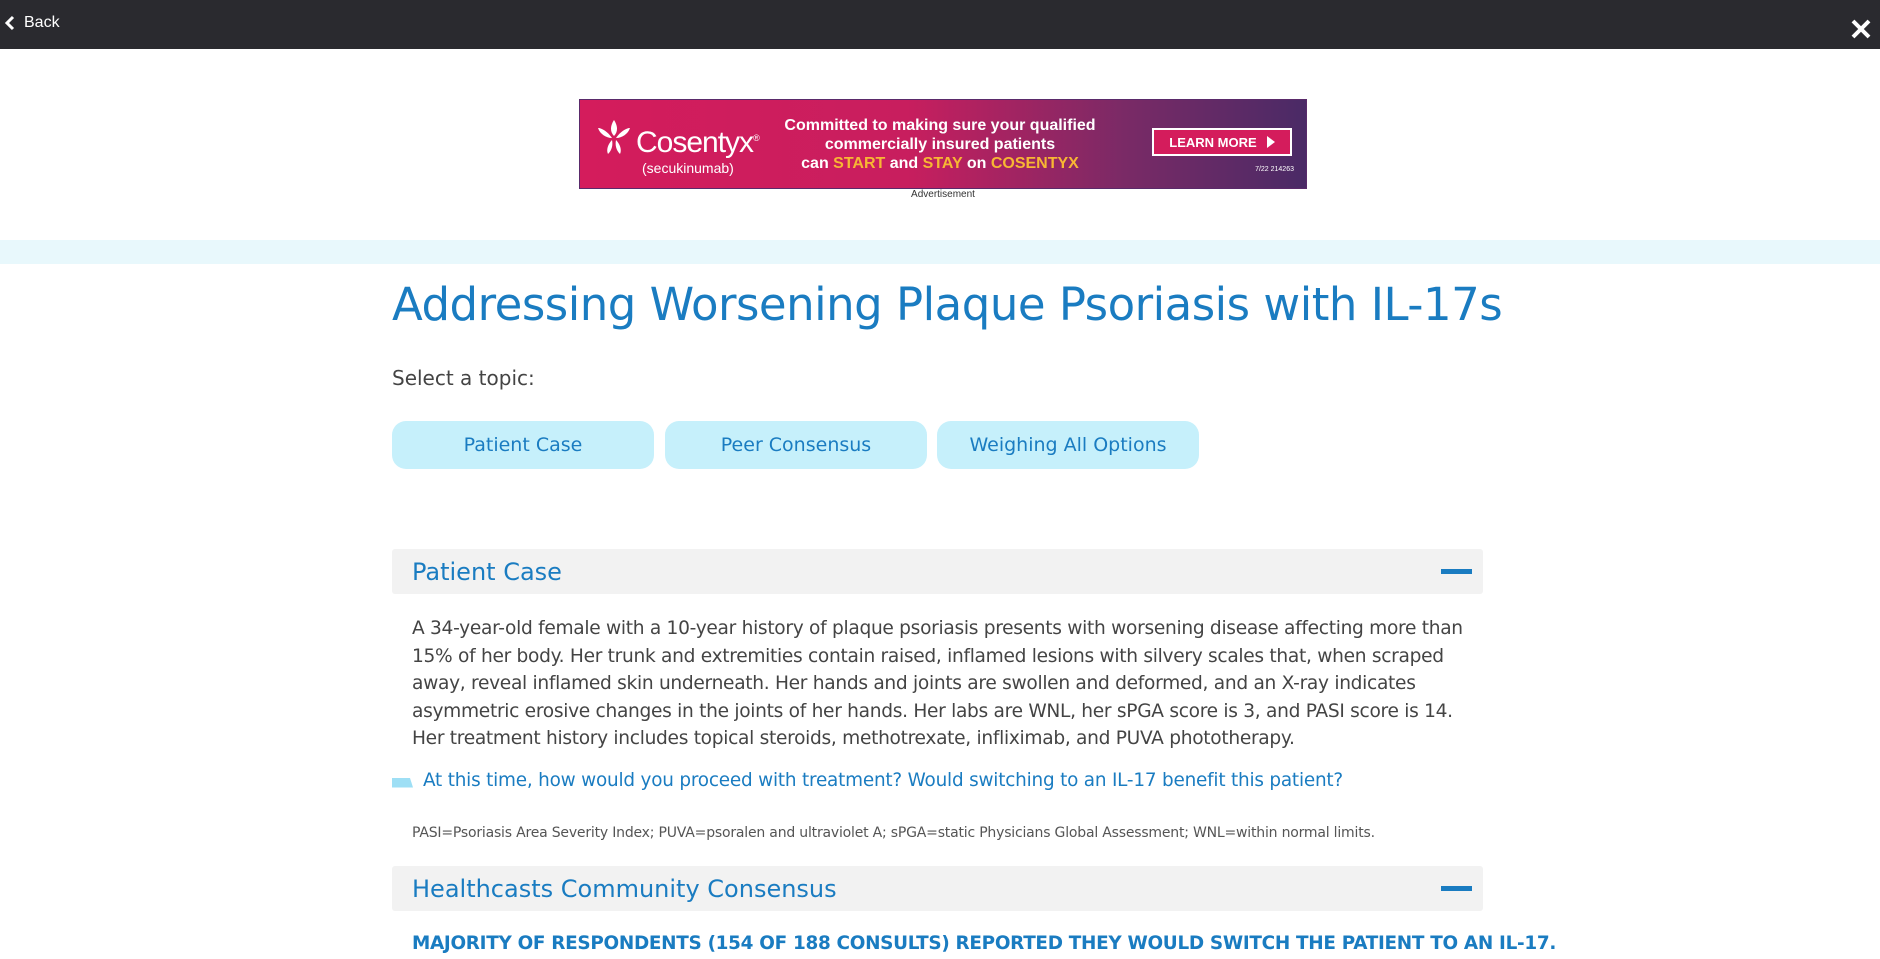 This screenshot has height=959, width=1880. I want to click on top-bar: Back, so click(940, 24).